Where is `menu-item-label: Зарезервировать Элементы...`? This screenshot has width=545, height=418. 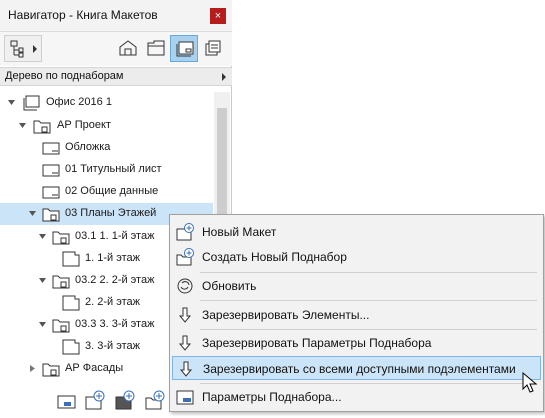 menu-item-label: Зарезервировать Элементы... is located at coordinates (286, 315).